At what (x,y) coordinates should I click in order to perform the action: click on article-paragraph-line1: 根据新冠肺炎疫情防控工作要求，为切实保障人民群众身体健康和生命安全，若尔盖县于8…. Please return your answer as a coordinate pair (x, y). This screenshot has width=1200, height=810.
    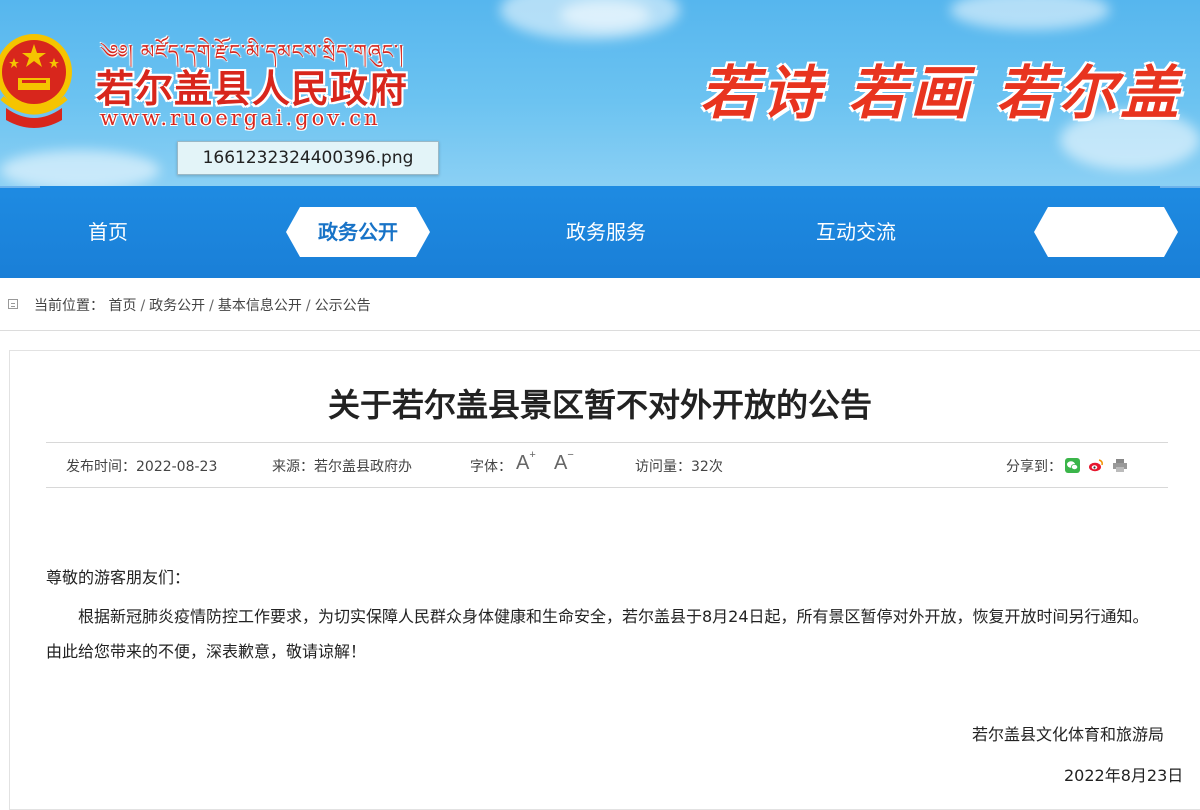
    Looking at the image, I should click on (613, 616).